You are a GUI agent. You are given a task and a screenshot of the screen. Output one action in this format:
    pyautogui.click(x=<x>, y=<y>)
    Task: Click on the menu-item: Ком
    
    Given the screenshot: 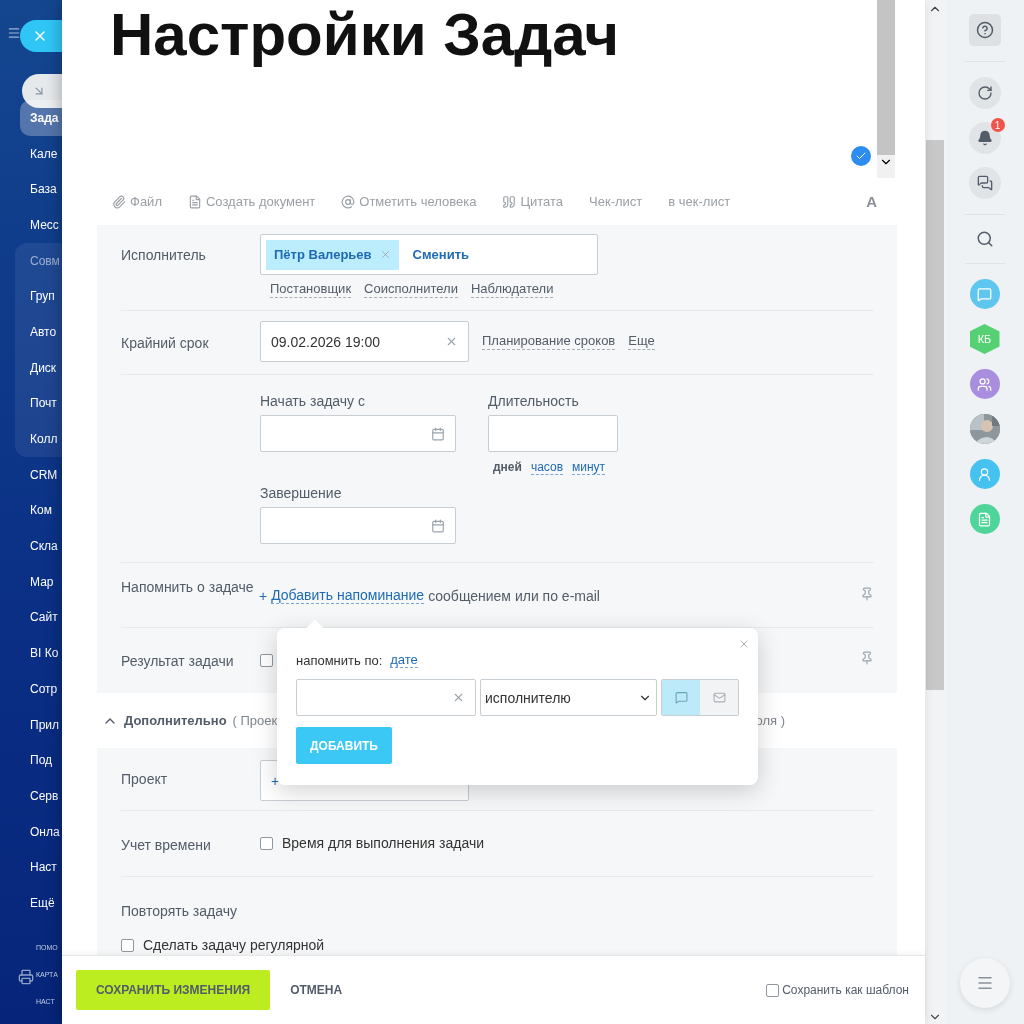 What is the action you would take?
    pyautogui.click(x=31, y=510)
    